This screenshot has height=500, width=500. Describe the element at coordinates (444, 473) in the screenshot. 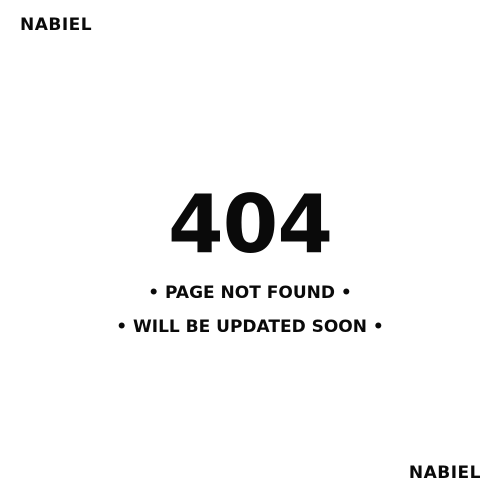

I see `brand-logo-bottom: NABIEL` at that location.